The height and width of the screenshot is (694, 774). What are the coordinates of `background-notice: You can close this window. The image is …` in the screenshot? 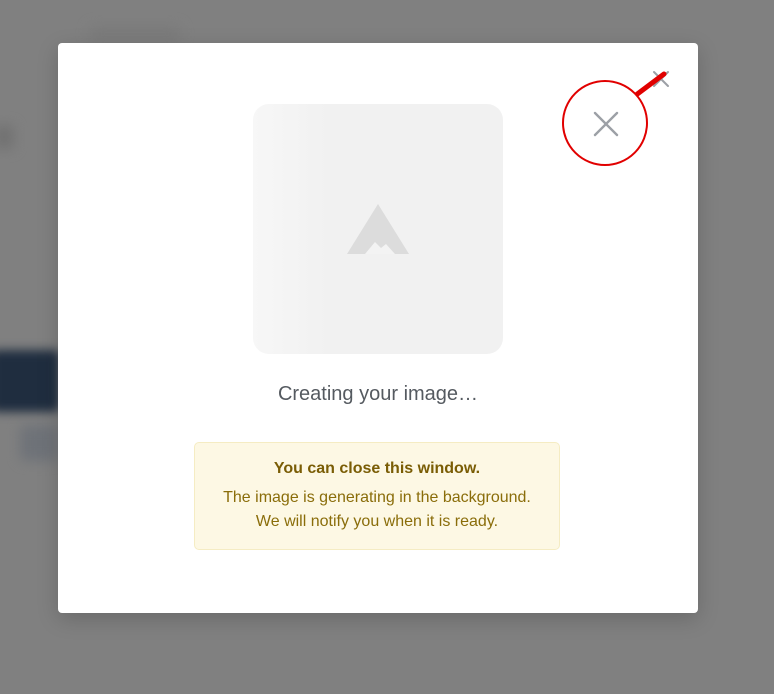 It's located at (377, 496).